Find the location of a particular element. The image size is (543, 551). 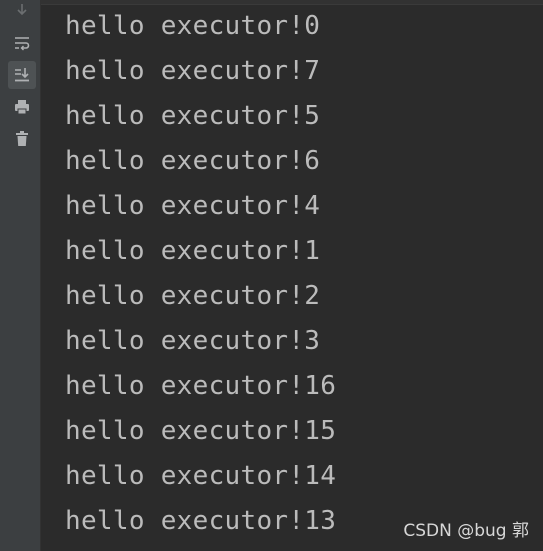

print-button is located at coordinates (22, 107).